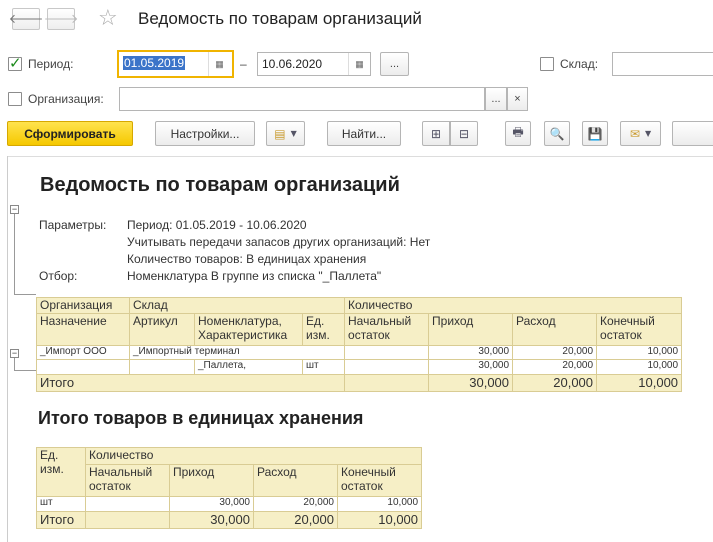  I want to click on total-closing: 10,000, so click(379, 520).